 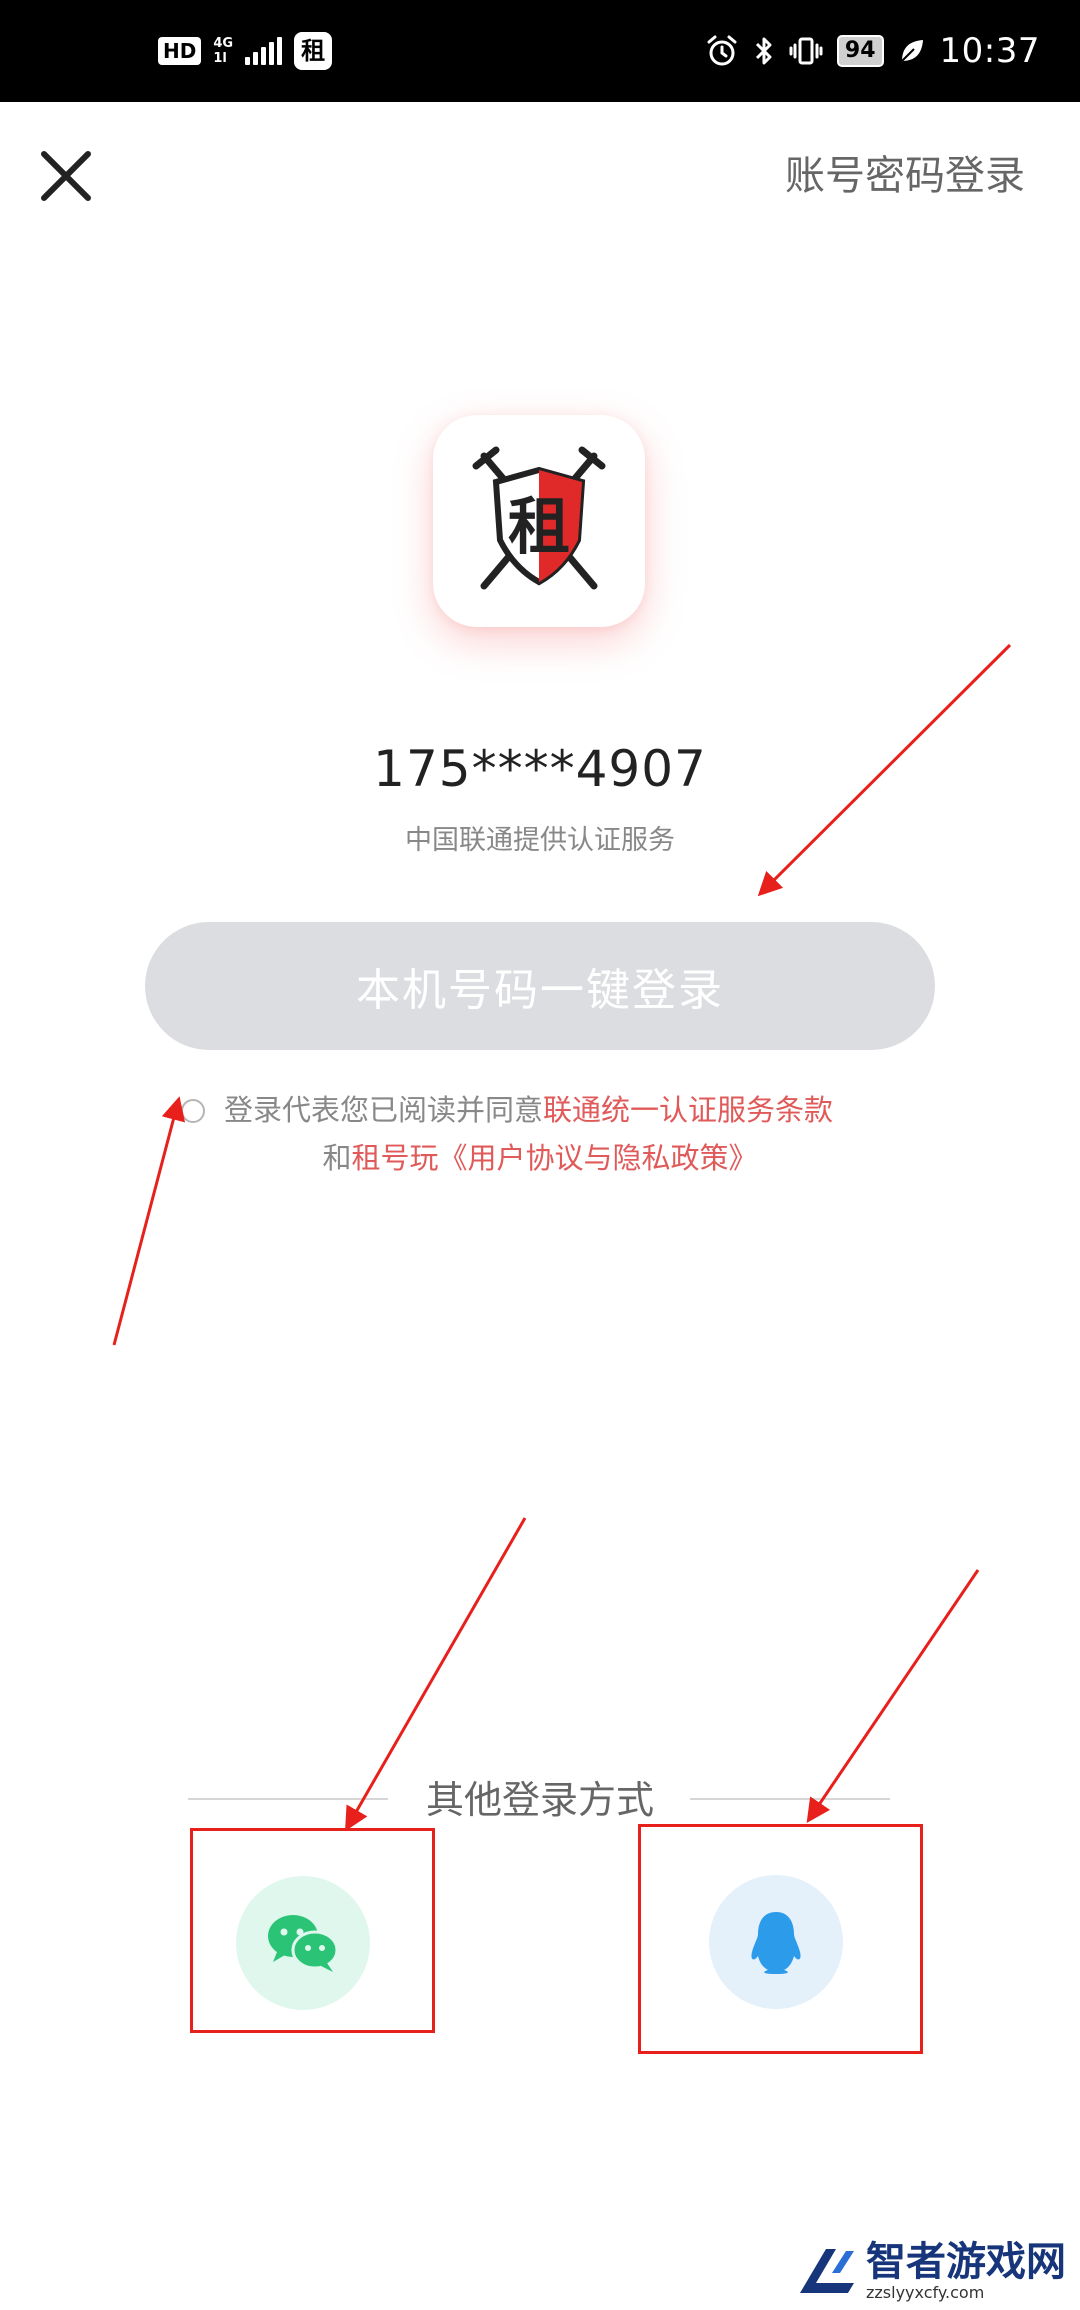 What do you see at coordinates (893, 1696) in the screenshot?
I see `annotation-arrow-qq` at bounding box center [893, 1696].